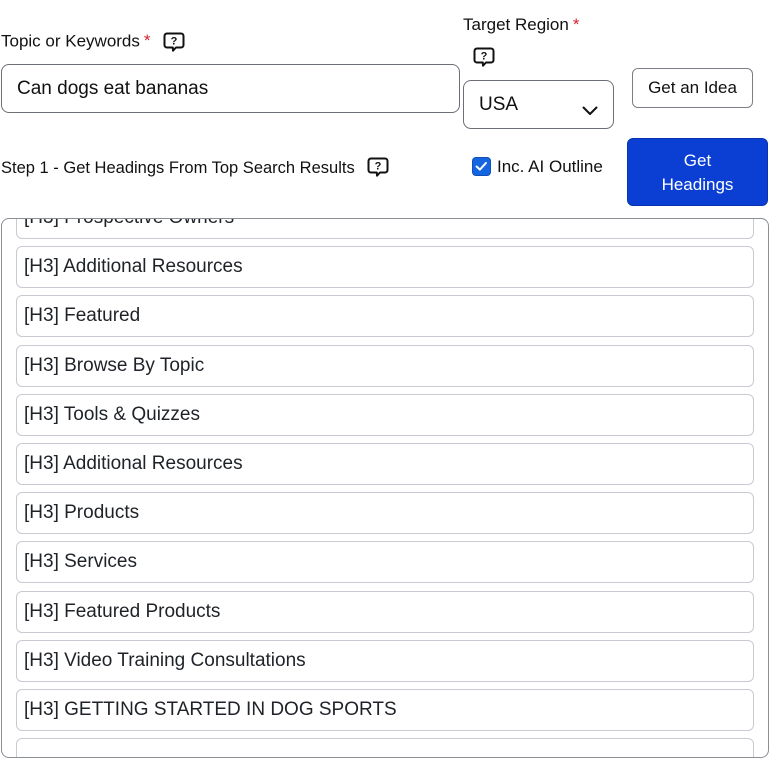  Describe the element at coordinates (576, 24) in the screenshot. I see `region-required-mark: *` at that location.